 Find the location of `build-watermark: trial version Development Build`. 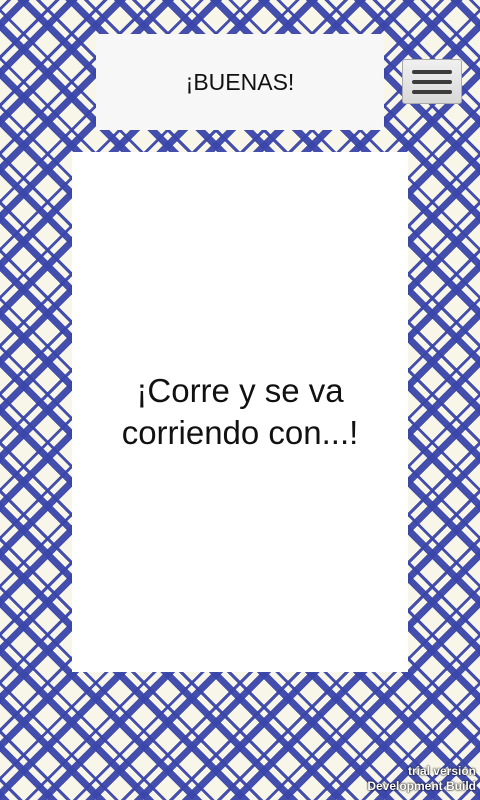

build-watermark: trial version Development Build is located at coordinates (421, 779).